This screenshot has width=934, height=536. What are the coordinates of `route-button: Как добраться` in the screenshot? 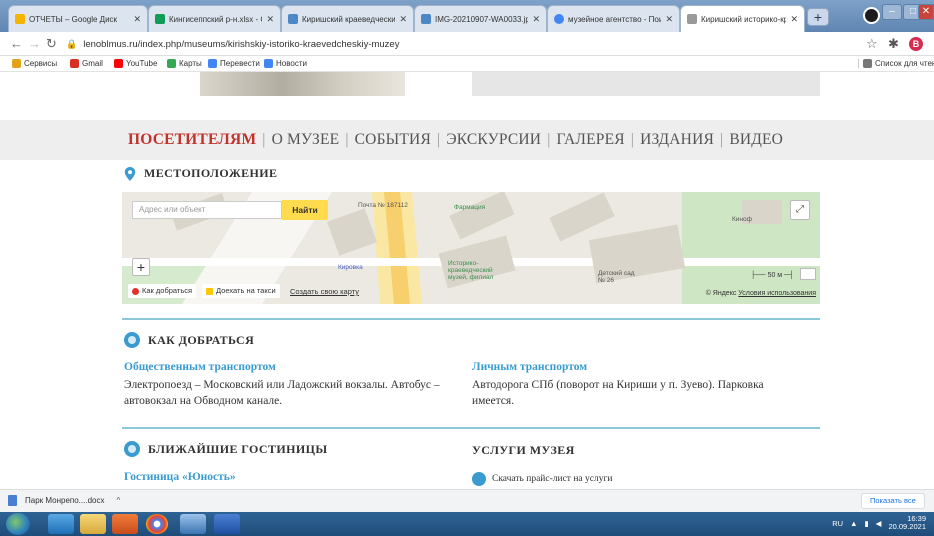 It's located at (162, 291).